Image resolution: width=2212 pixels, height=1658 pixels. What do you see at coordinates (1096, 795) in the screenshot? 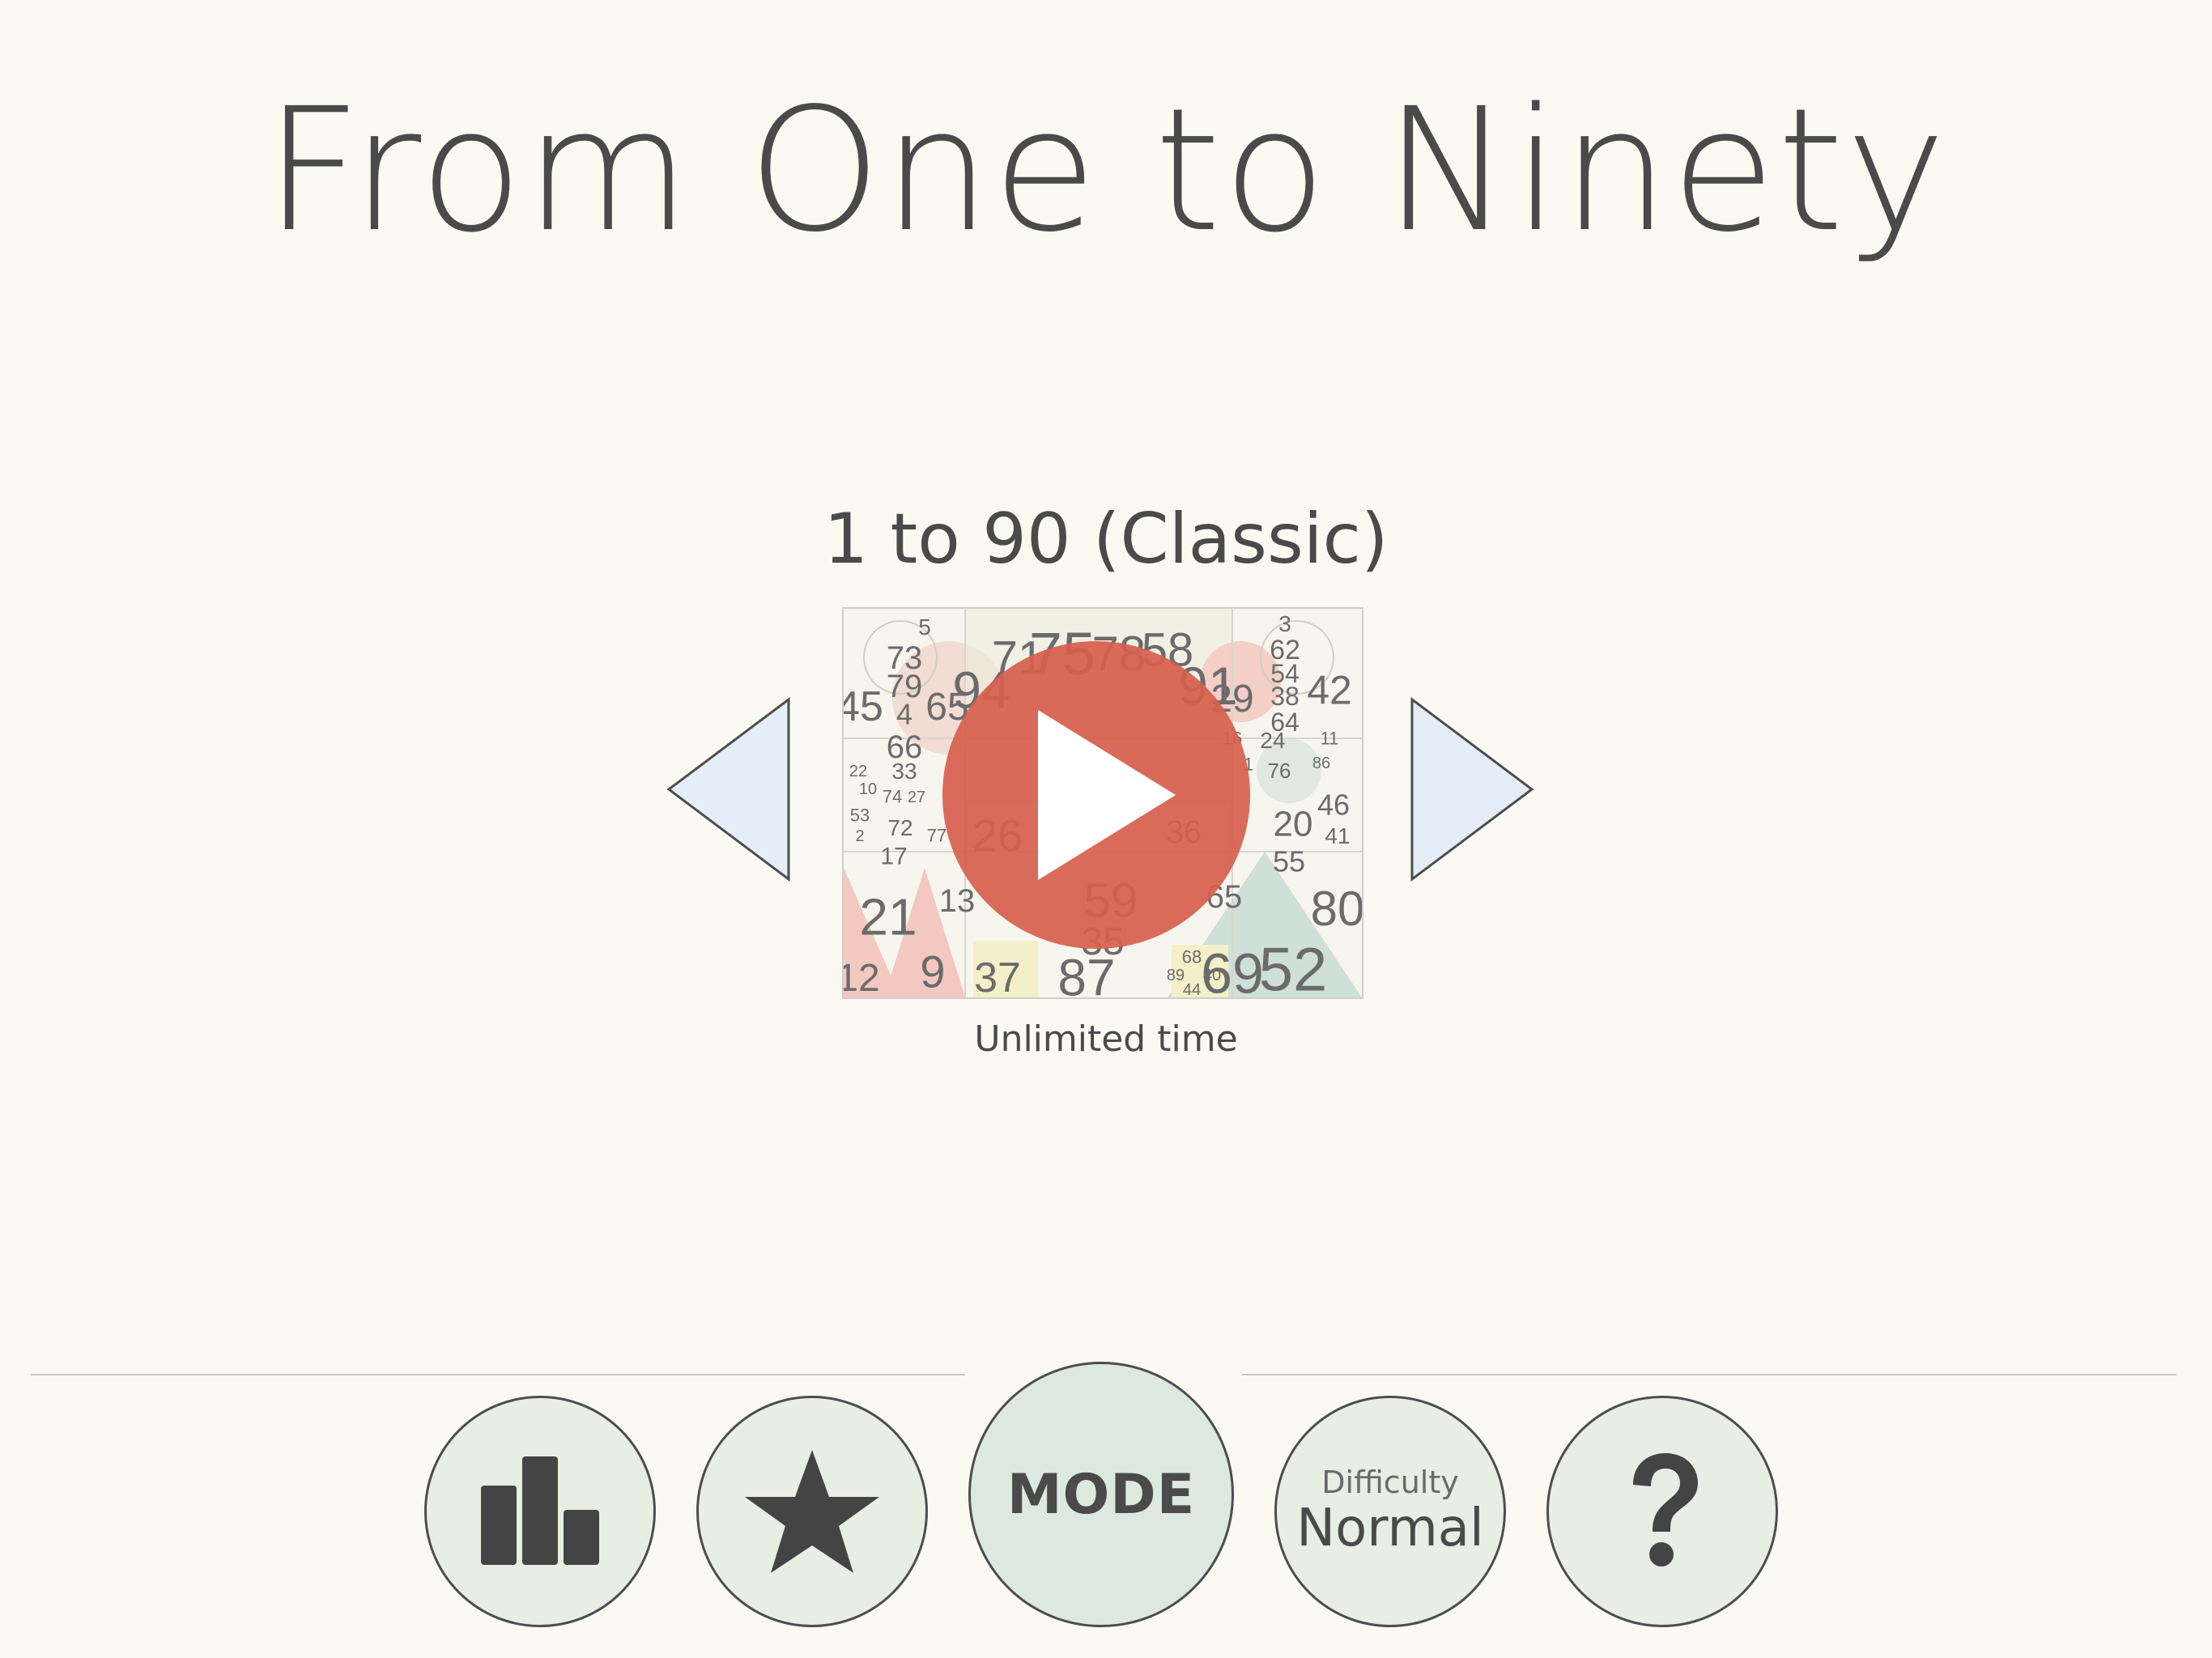
I see `play-icon` at bounding box center [1096, 795].